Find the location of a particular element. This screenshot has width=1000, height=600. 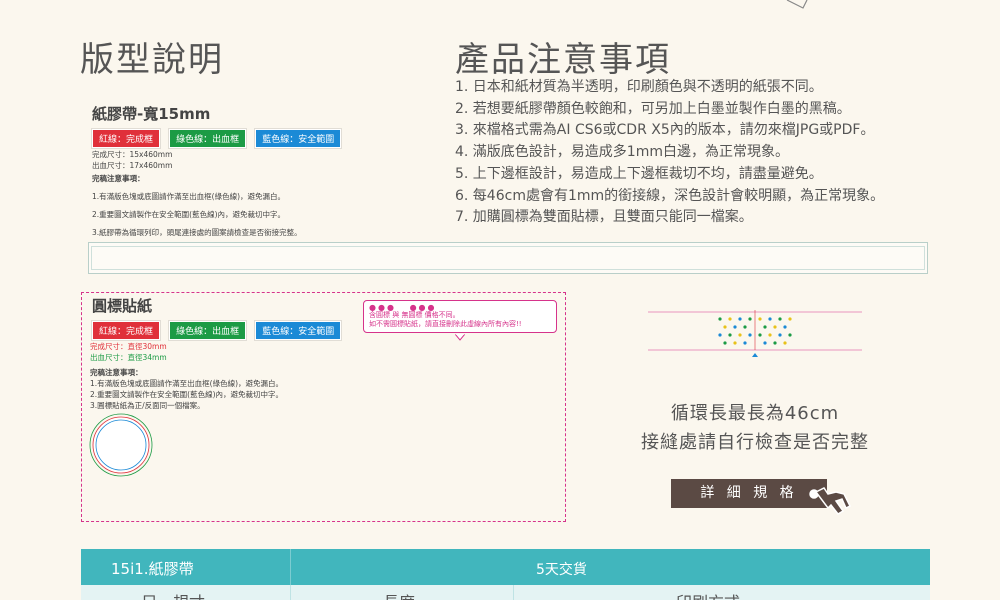

legend-green: 綠色線：出血框 is located at coordinates (208, 138).